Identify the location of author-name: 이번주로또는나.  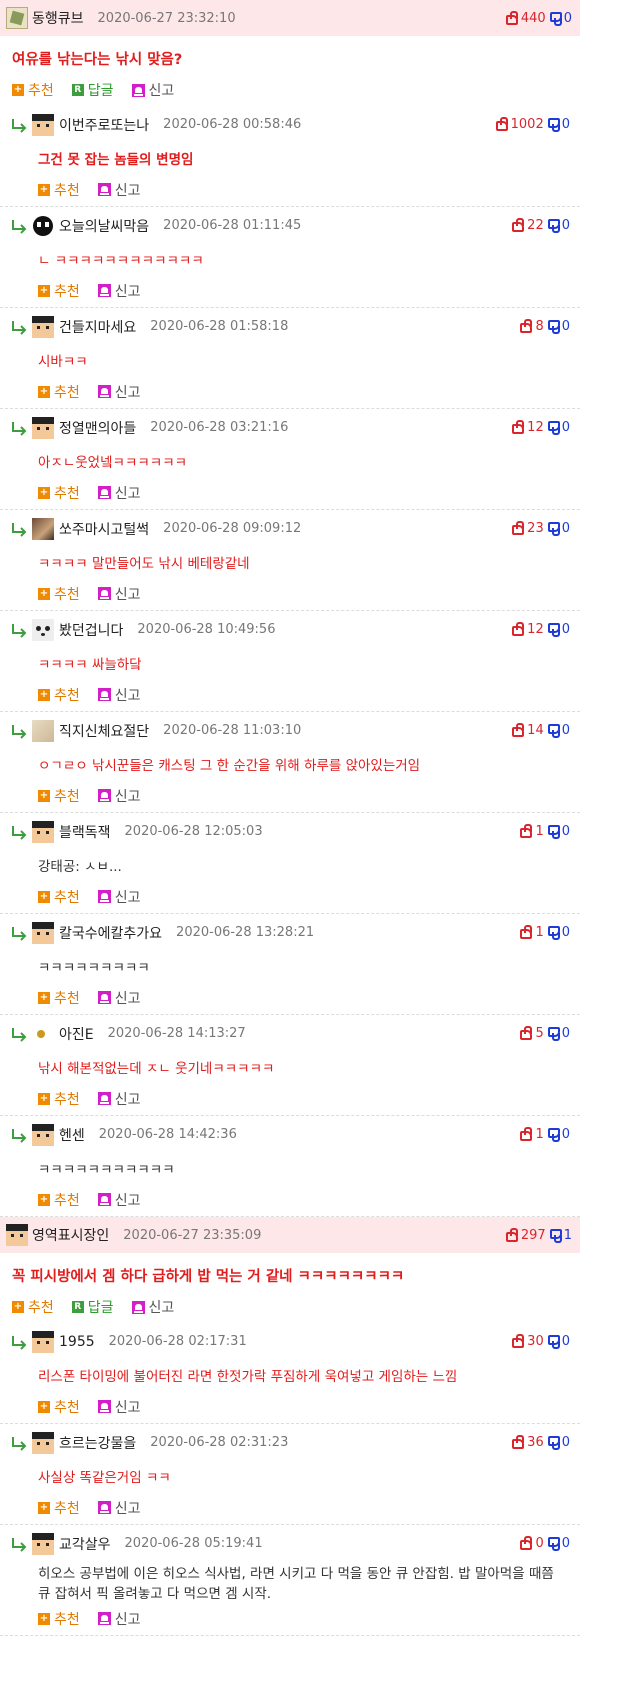
(104, 125).